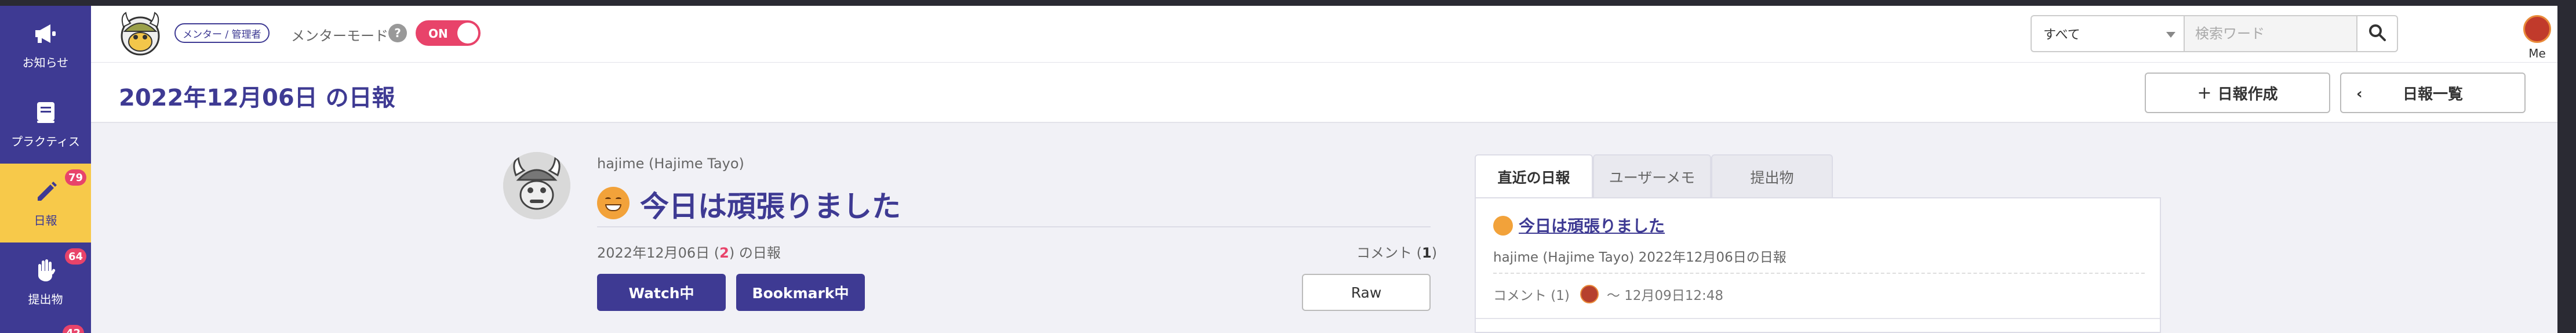  I want to click on sidebar-item-reports: 79 日報, so click(45, 203).